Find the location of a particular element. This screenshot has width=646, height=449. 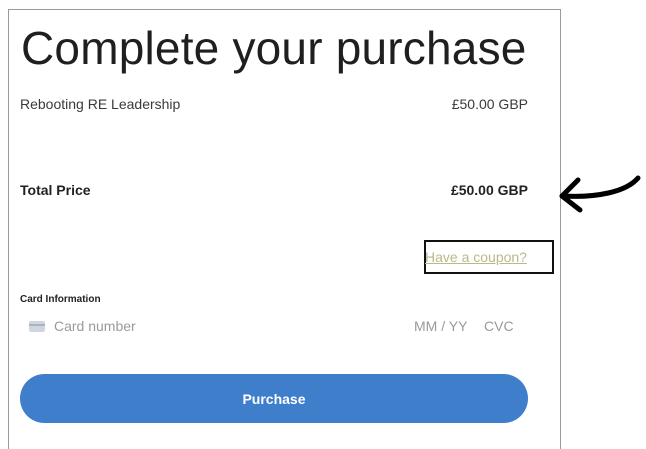

card-expiry-input is located at coordinates (444, 326).